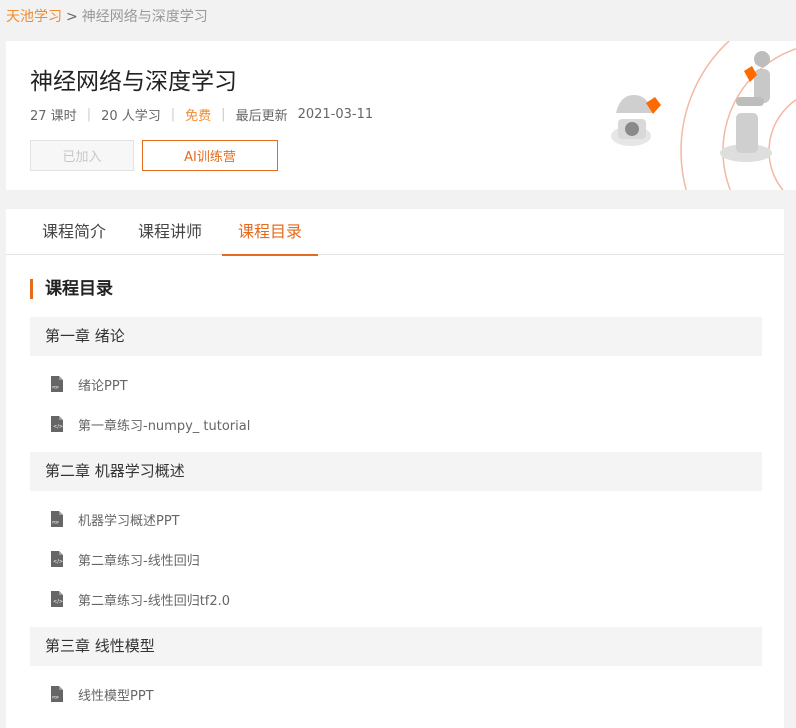  Describe the element at coordinates (396, 599) in the screenshot. I see `lesson-item: </> 第二章练习-线性回归tf2.0` at that location.